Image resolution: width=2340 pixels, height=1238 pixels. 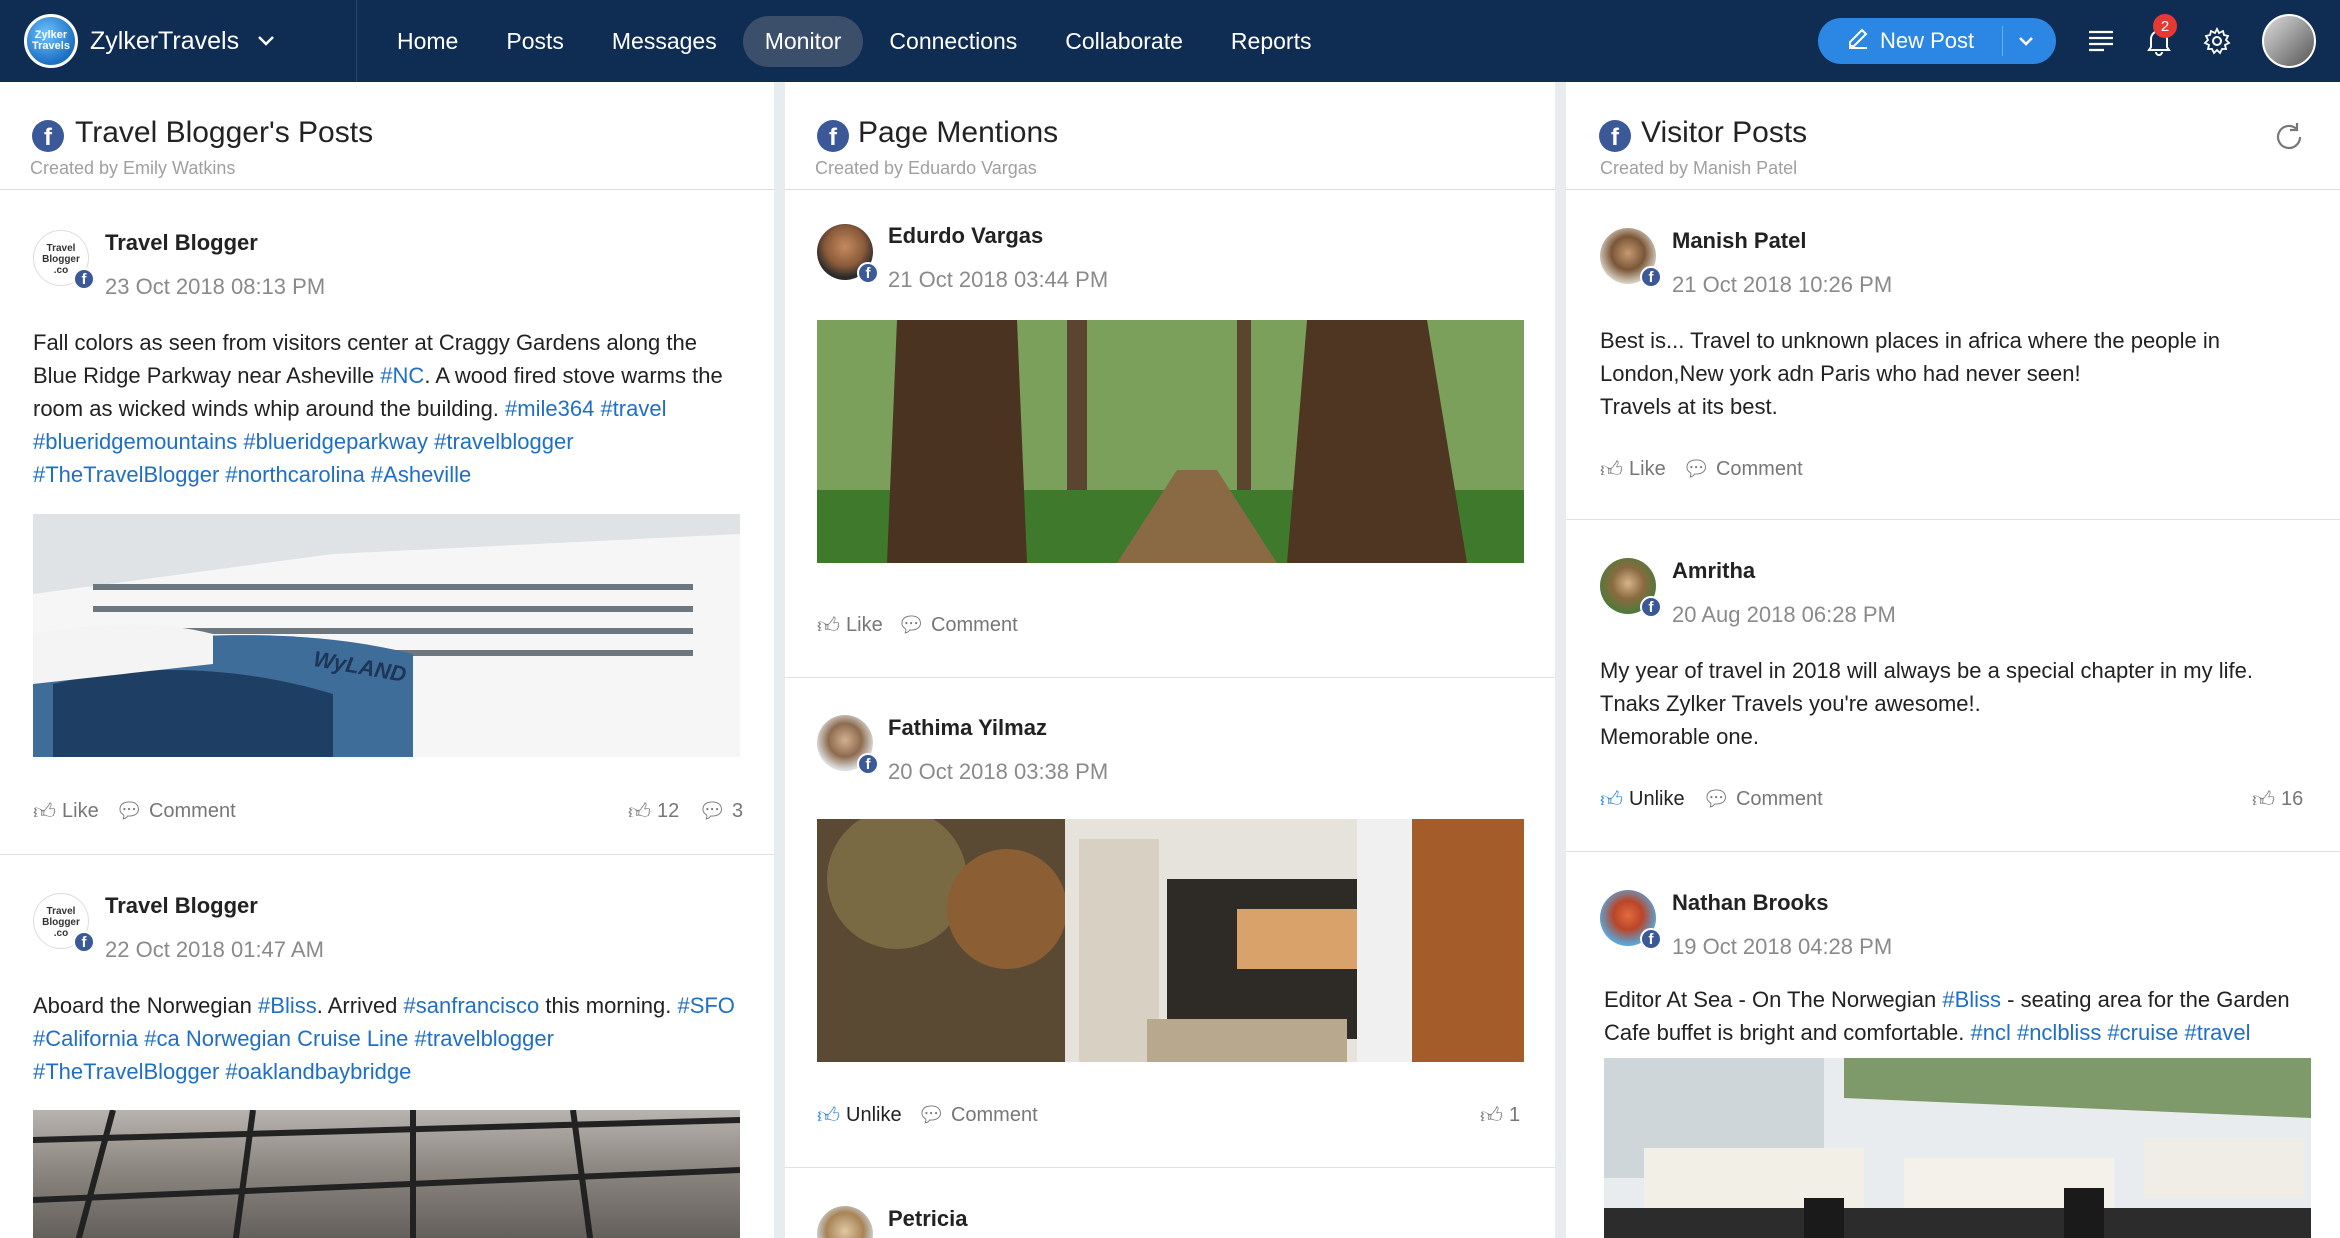 What do you see at coordinates (2277, 799) in the screenshot?
I see `likes-count: 👍︎ 16` at bounding box center [2277, 799].